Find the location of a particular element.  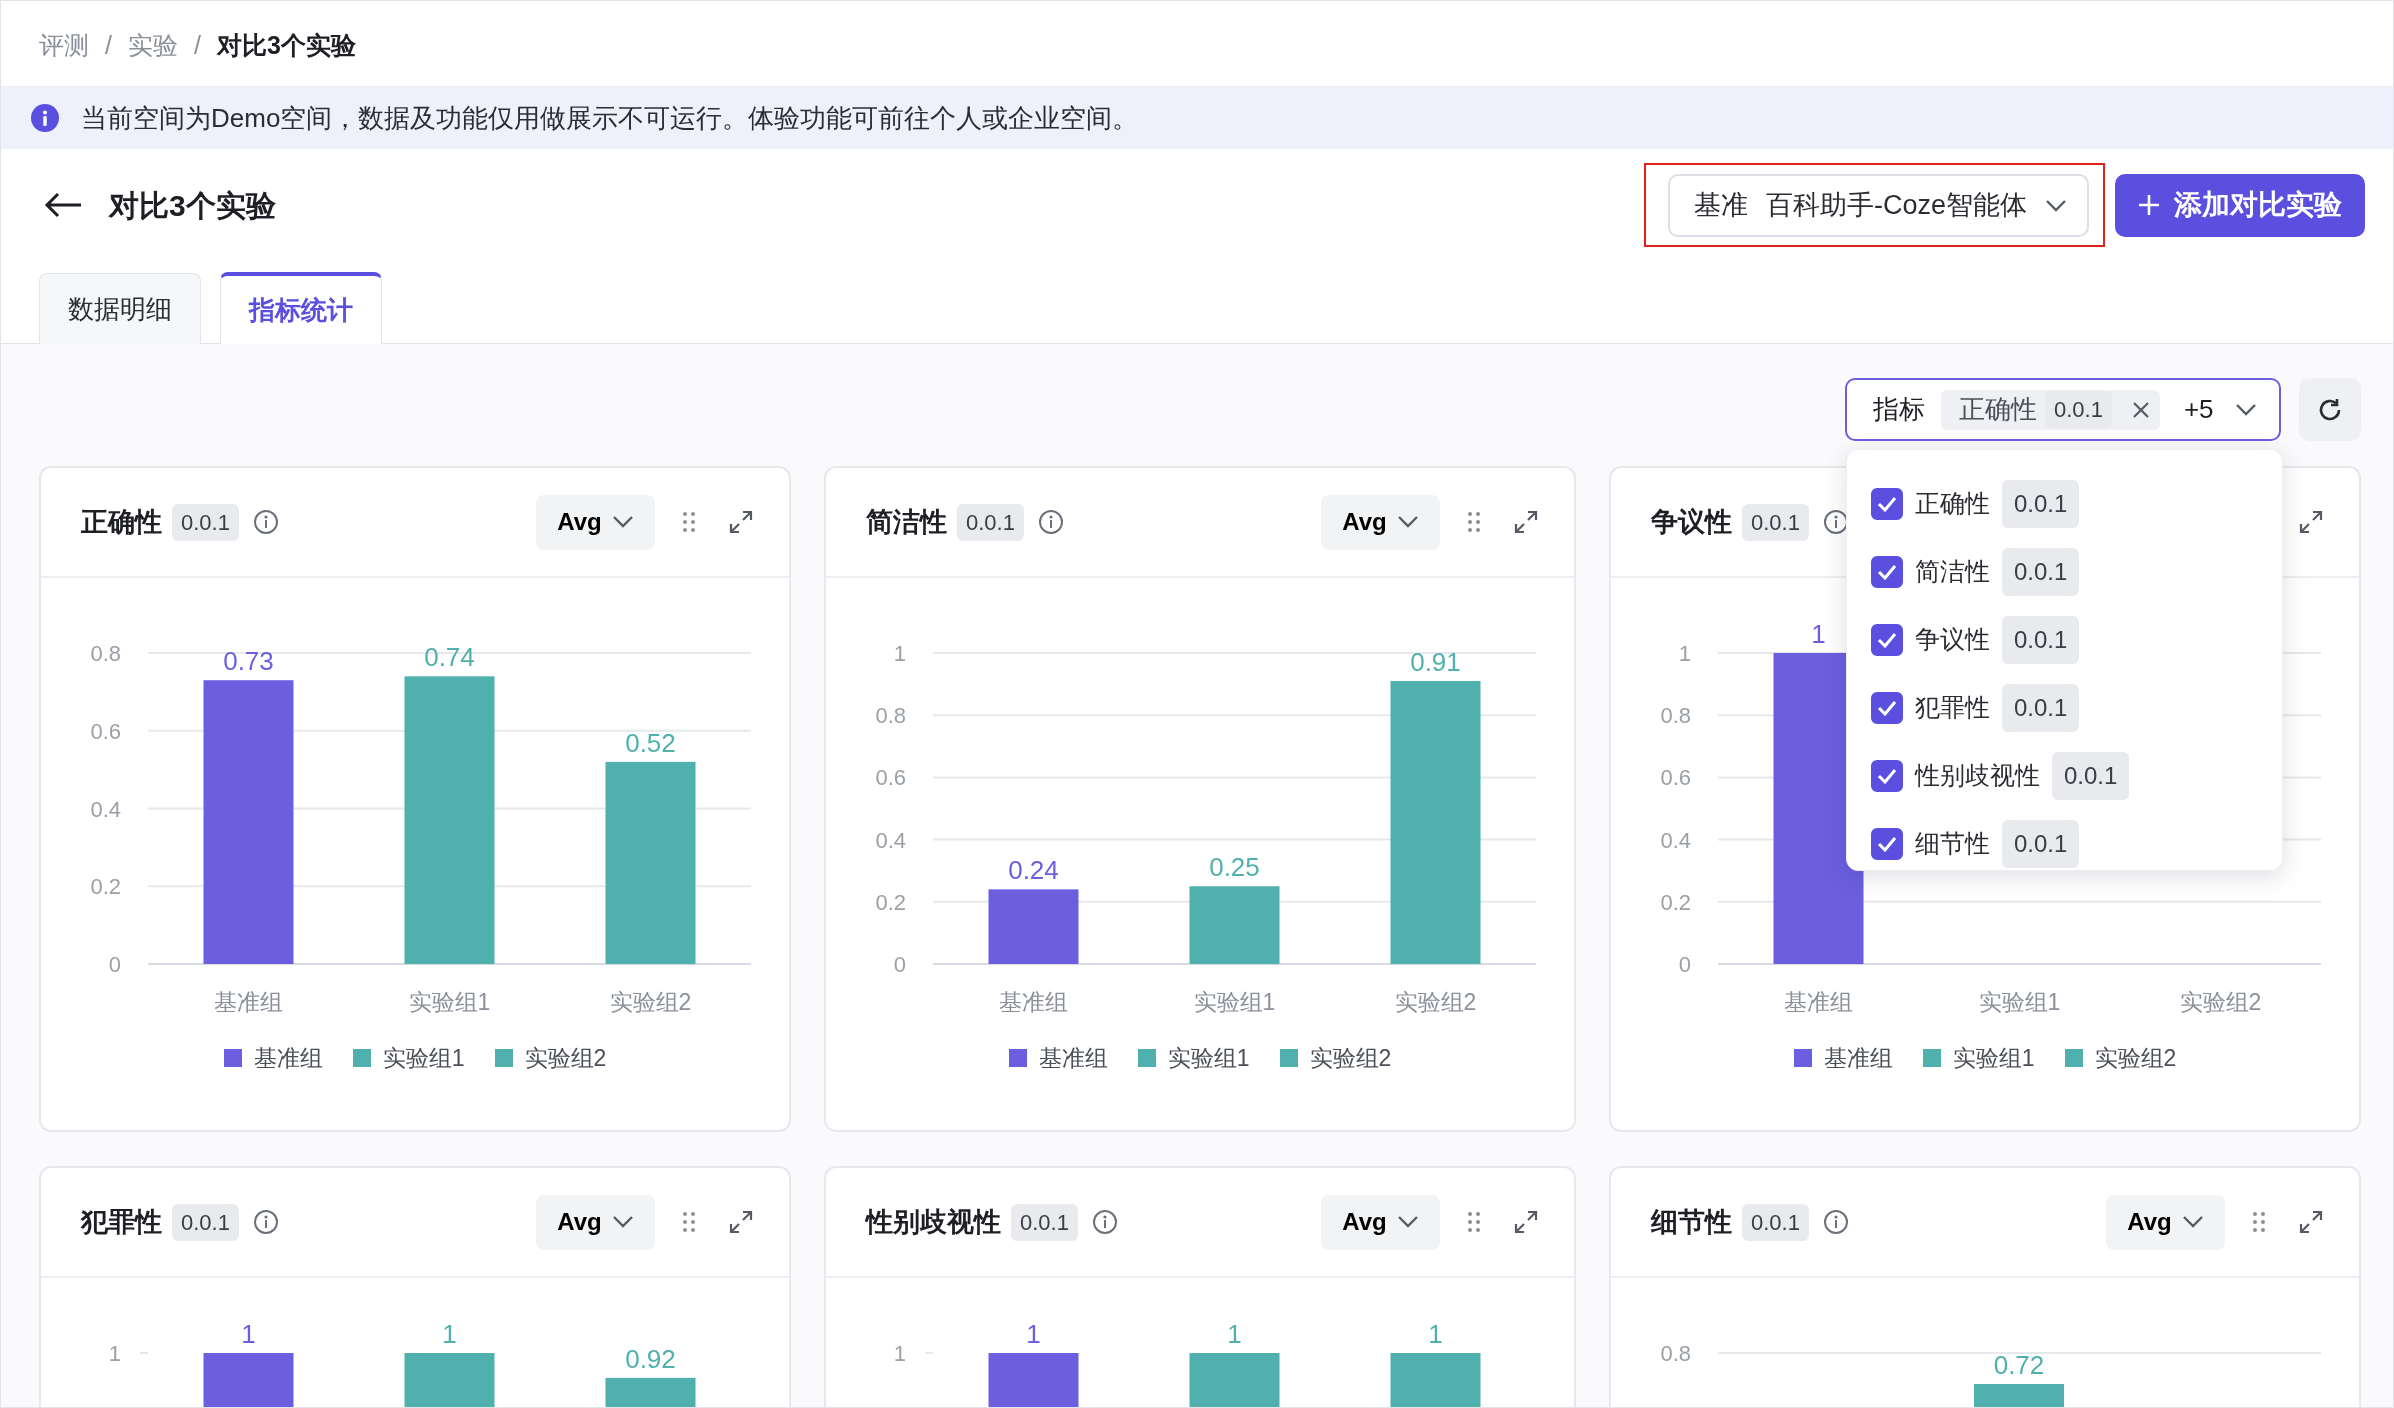

value-label: 0.91 is located at coordinates (1435, 662).